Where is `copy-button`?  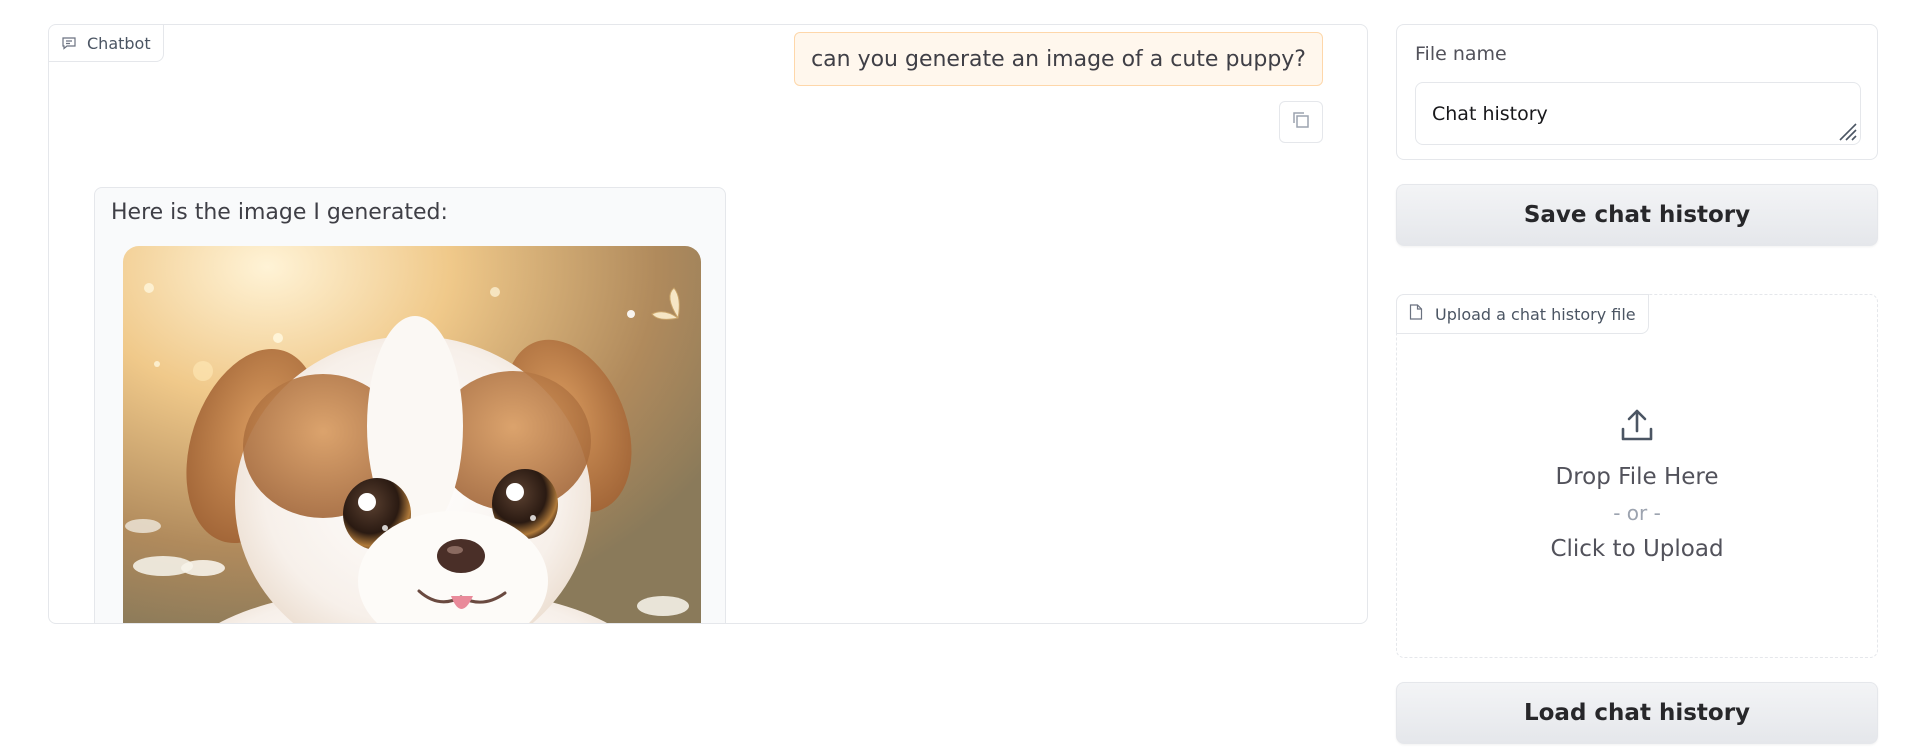
copy-button is located at coordinates (1301, 122).